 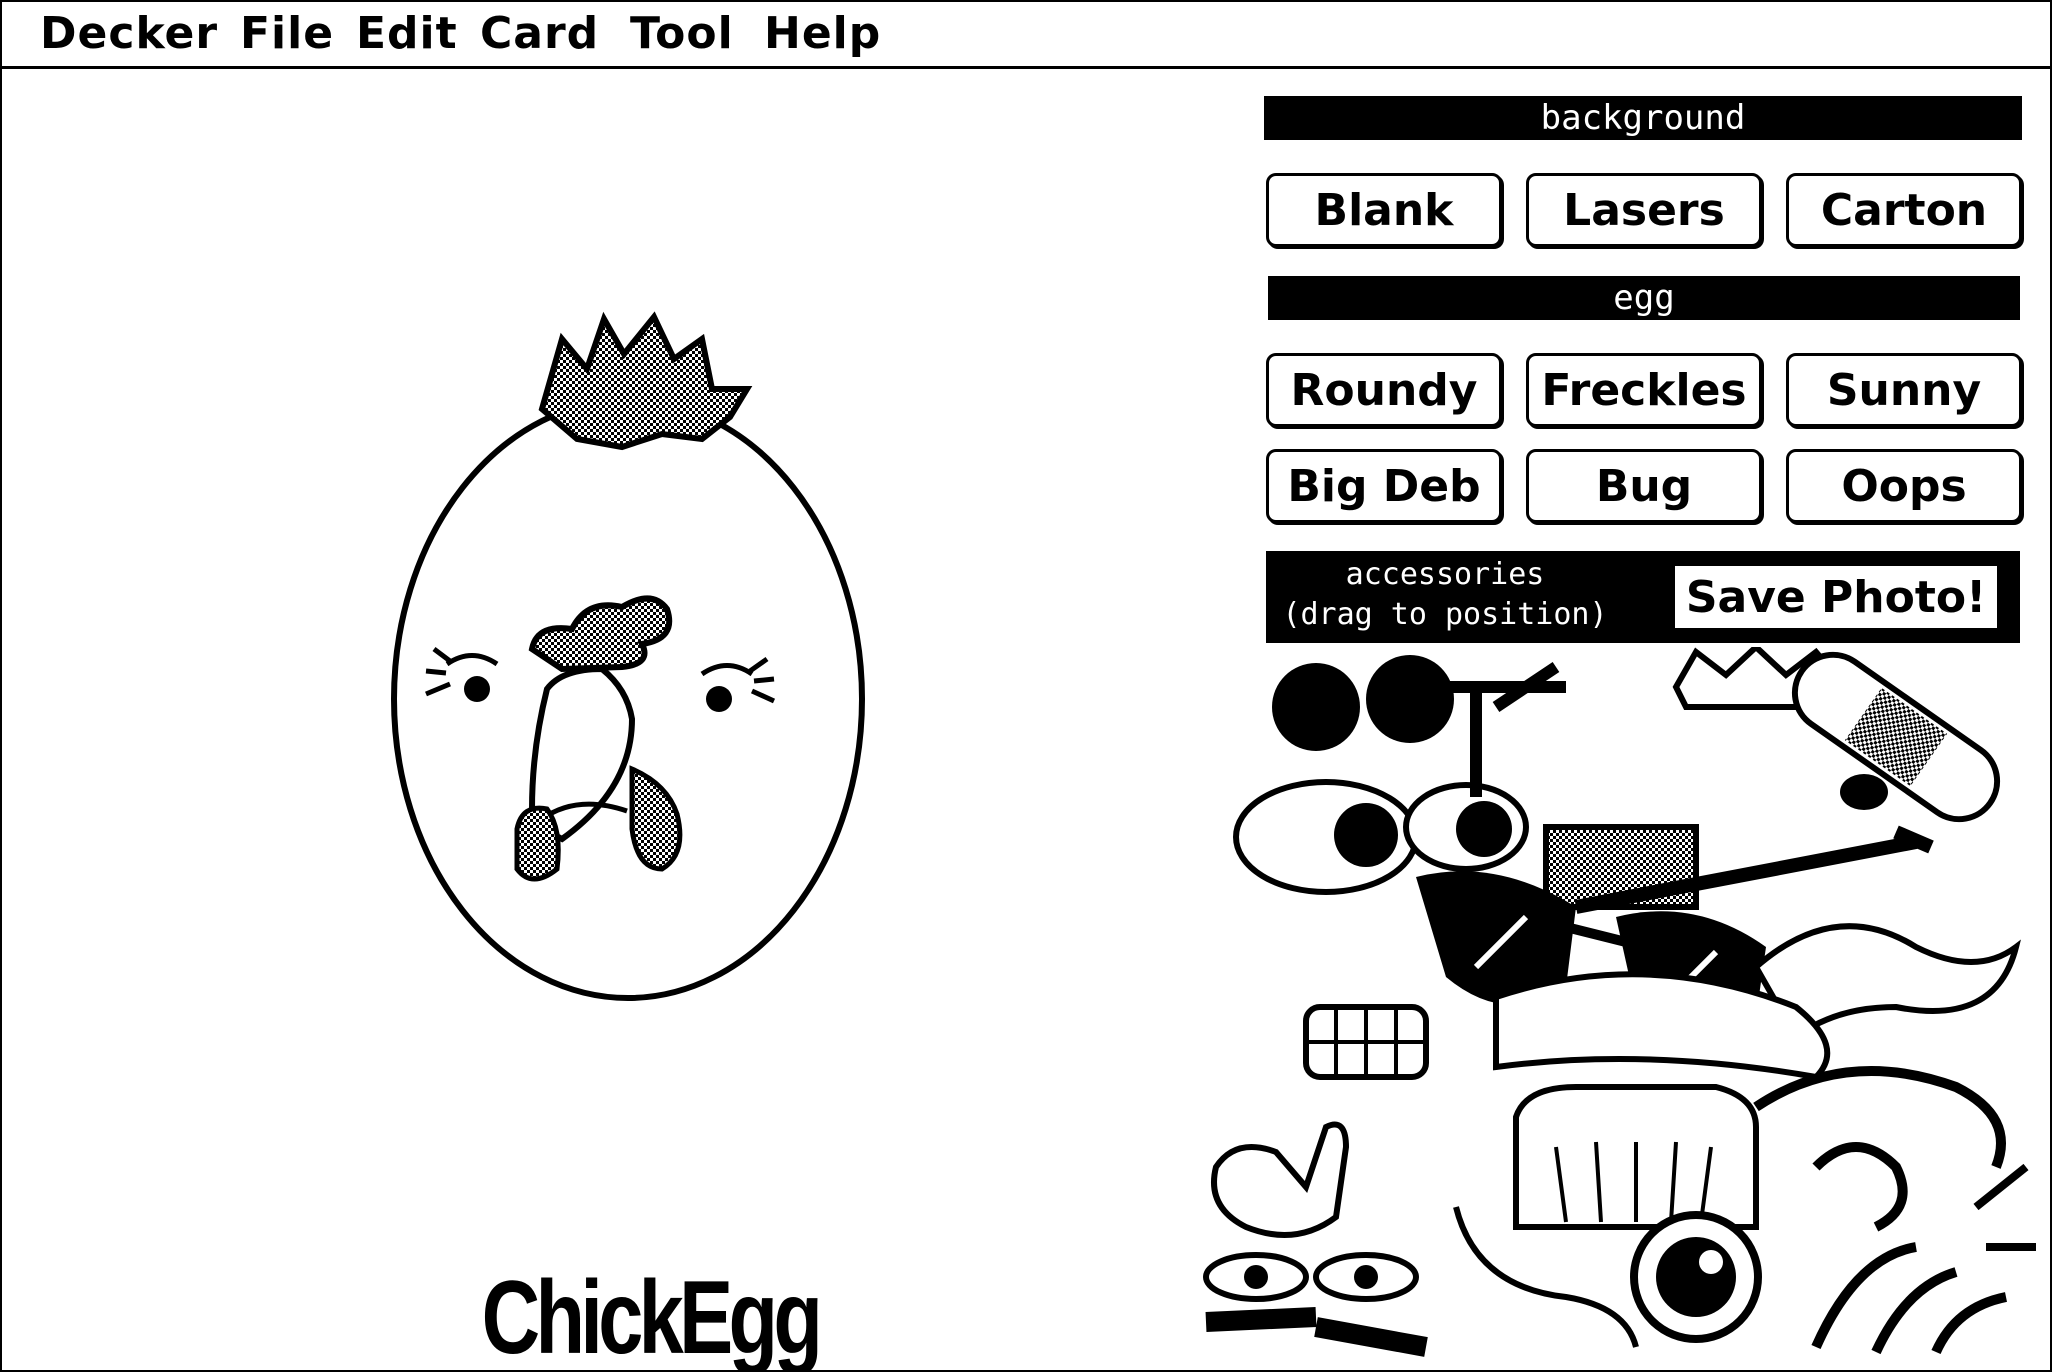 I want to click on egg-header: egg, so click(x=1644, y=298).